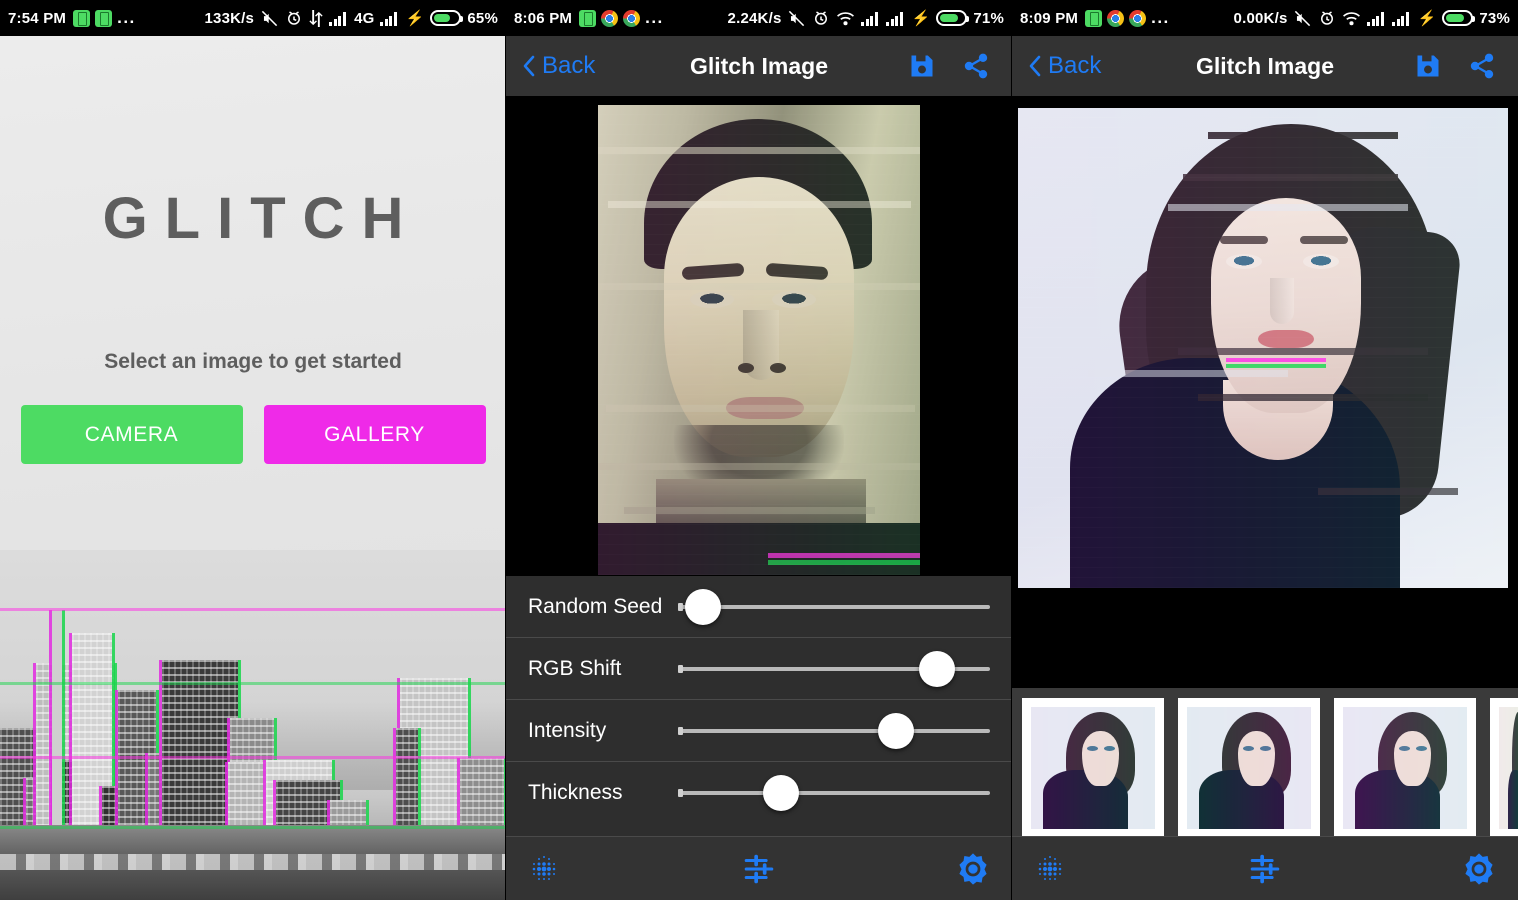  What do you see at coordinates (1049, 18) in the screenshot?
I see `status-time: 8:09 PM` at bounding box center [1049, 18].